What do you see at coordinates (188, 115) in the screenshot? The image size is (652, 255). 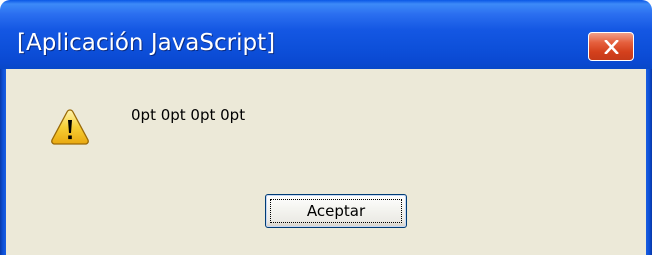 I see `alert-message: 0pt 0pt 0pt 0pt` at bounding box center [188, 115].